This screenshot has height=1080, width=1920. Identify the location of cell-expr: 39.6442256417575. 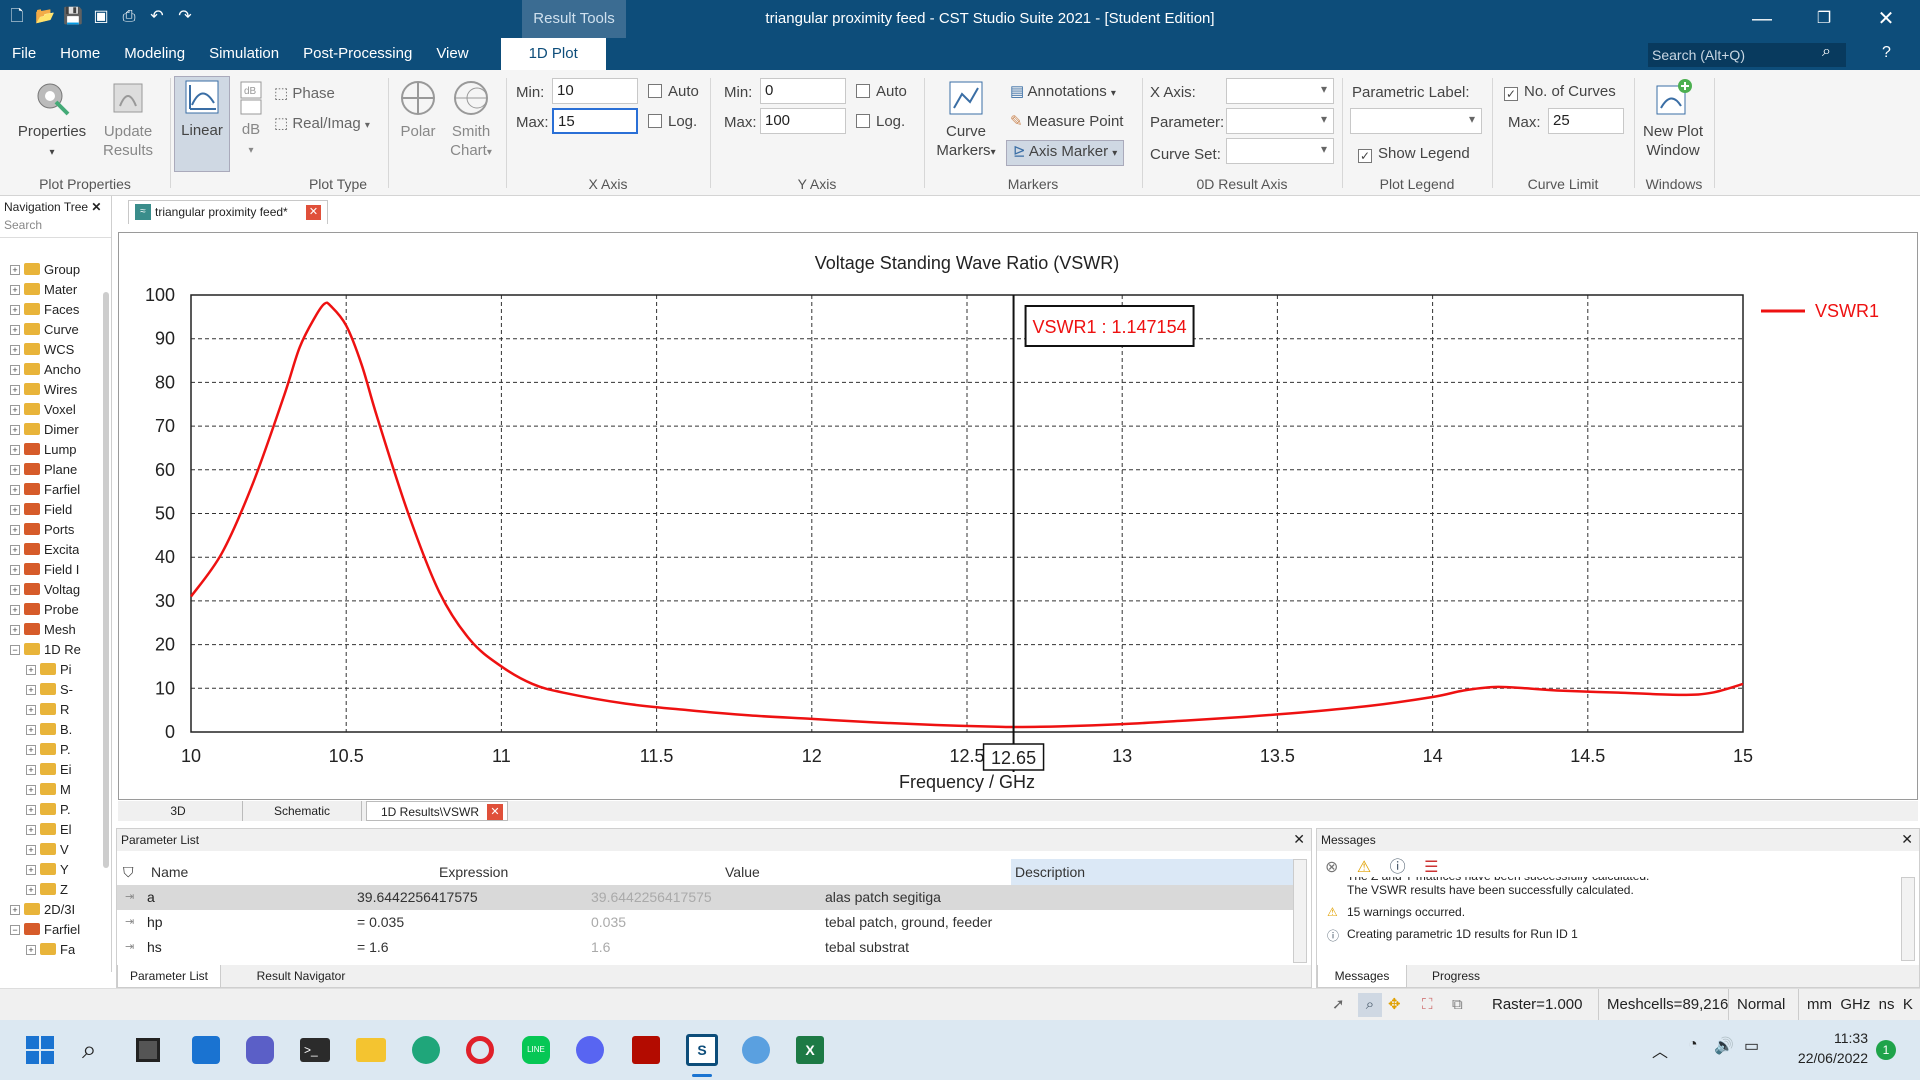
(417, 897).